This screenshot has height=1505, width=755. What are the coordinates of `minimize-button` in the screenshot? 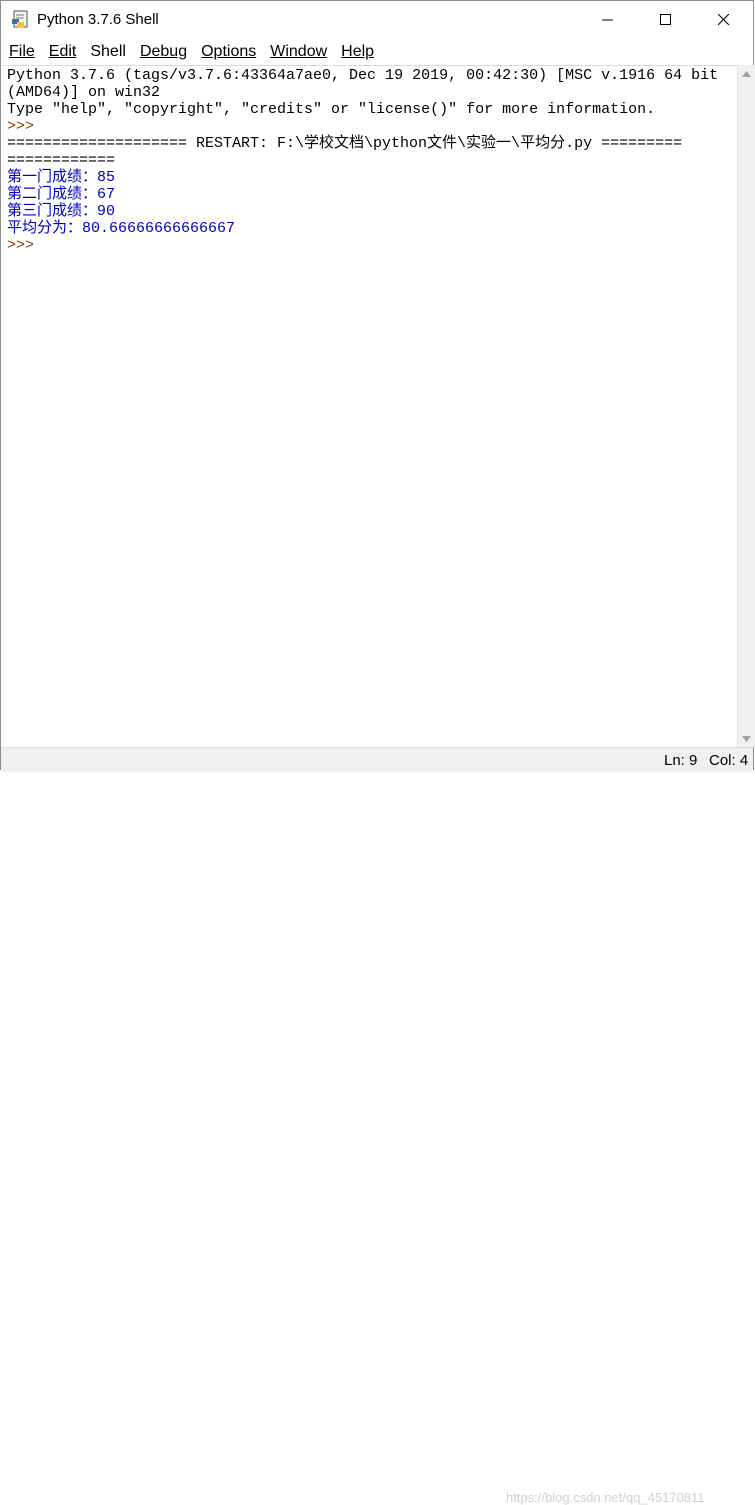 It's located at (608, 20).